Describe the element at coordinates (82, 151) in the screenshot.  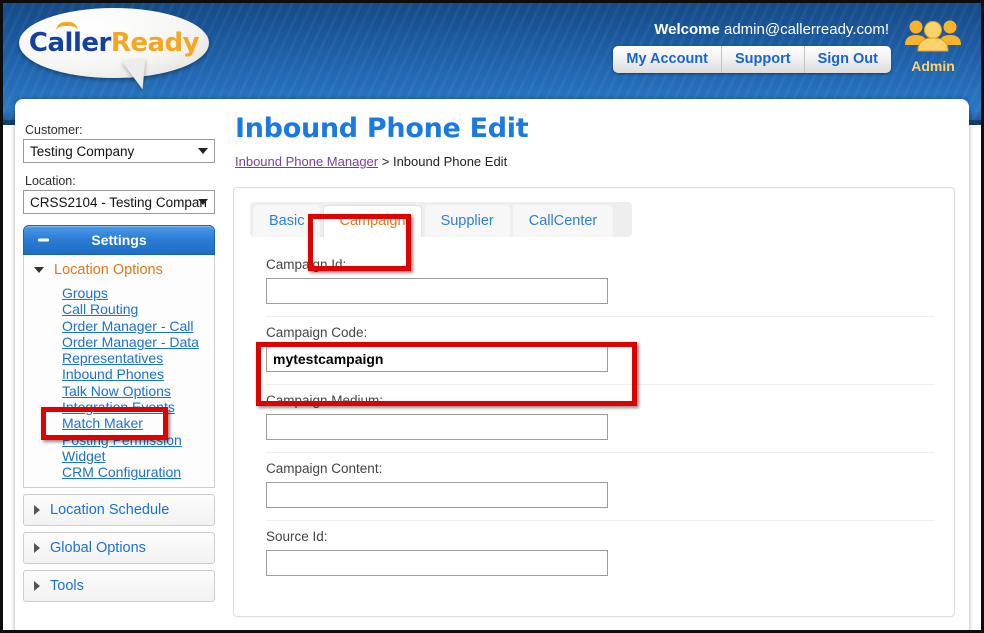
I see `customer-select-value: Testing Company` at that location.